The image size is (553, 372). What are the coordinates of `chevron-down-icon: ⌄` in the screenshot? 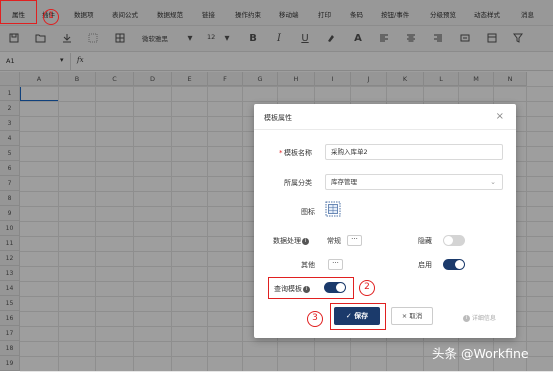 It's located at (493, 182).